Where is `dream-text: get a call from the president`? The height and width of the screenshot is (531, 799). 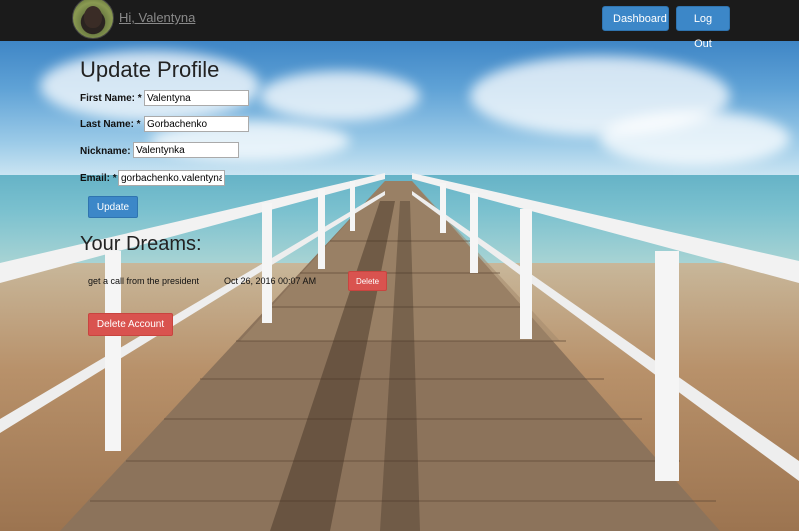
dream-text: get a call from the president is located at coordinates (144, 281).